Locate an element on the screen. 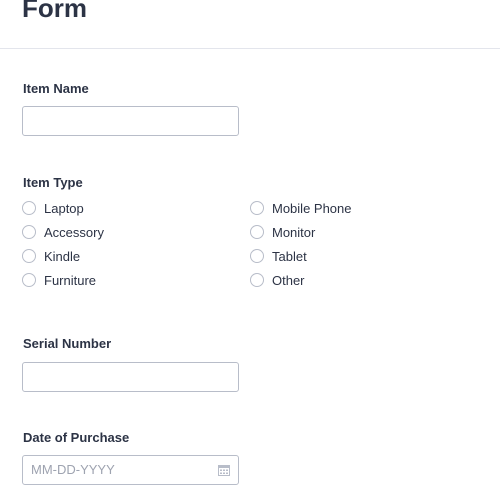 The height and width of the screenshot is (485, 500). date-input is located at coordinates (116, 469).